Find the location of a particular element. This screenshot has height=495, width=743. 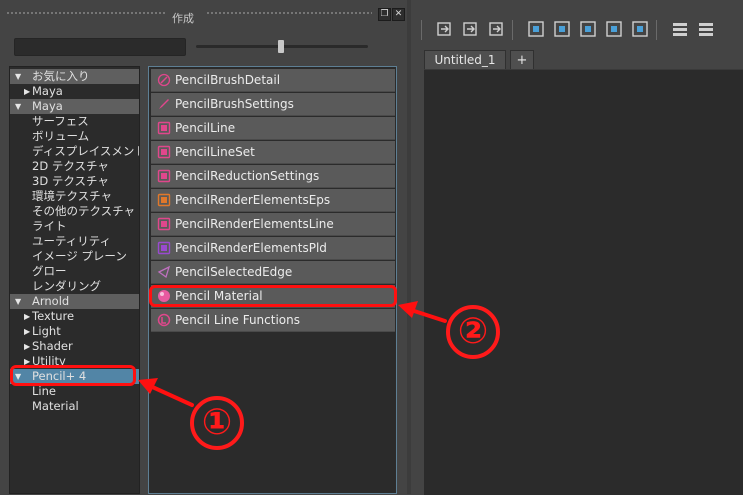

arrow-1-line is located at coordinates (170, 395).